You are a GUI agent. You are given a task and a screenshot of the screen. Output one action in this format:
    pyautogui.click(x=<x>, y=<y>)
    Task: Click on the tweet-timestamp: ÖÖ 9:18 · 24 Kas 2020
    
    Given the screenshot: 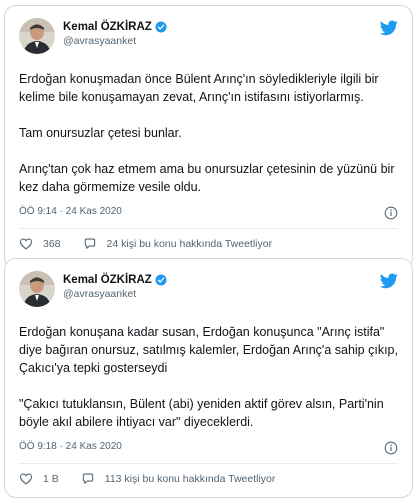 What is the action you would take?
    pyautogui.click(x=70, y=446)
    